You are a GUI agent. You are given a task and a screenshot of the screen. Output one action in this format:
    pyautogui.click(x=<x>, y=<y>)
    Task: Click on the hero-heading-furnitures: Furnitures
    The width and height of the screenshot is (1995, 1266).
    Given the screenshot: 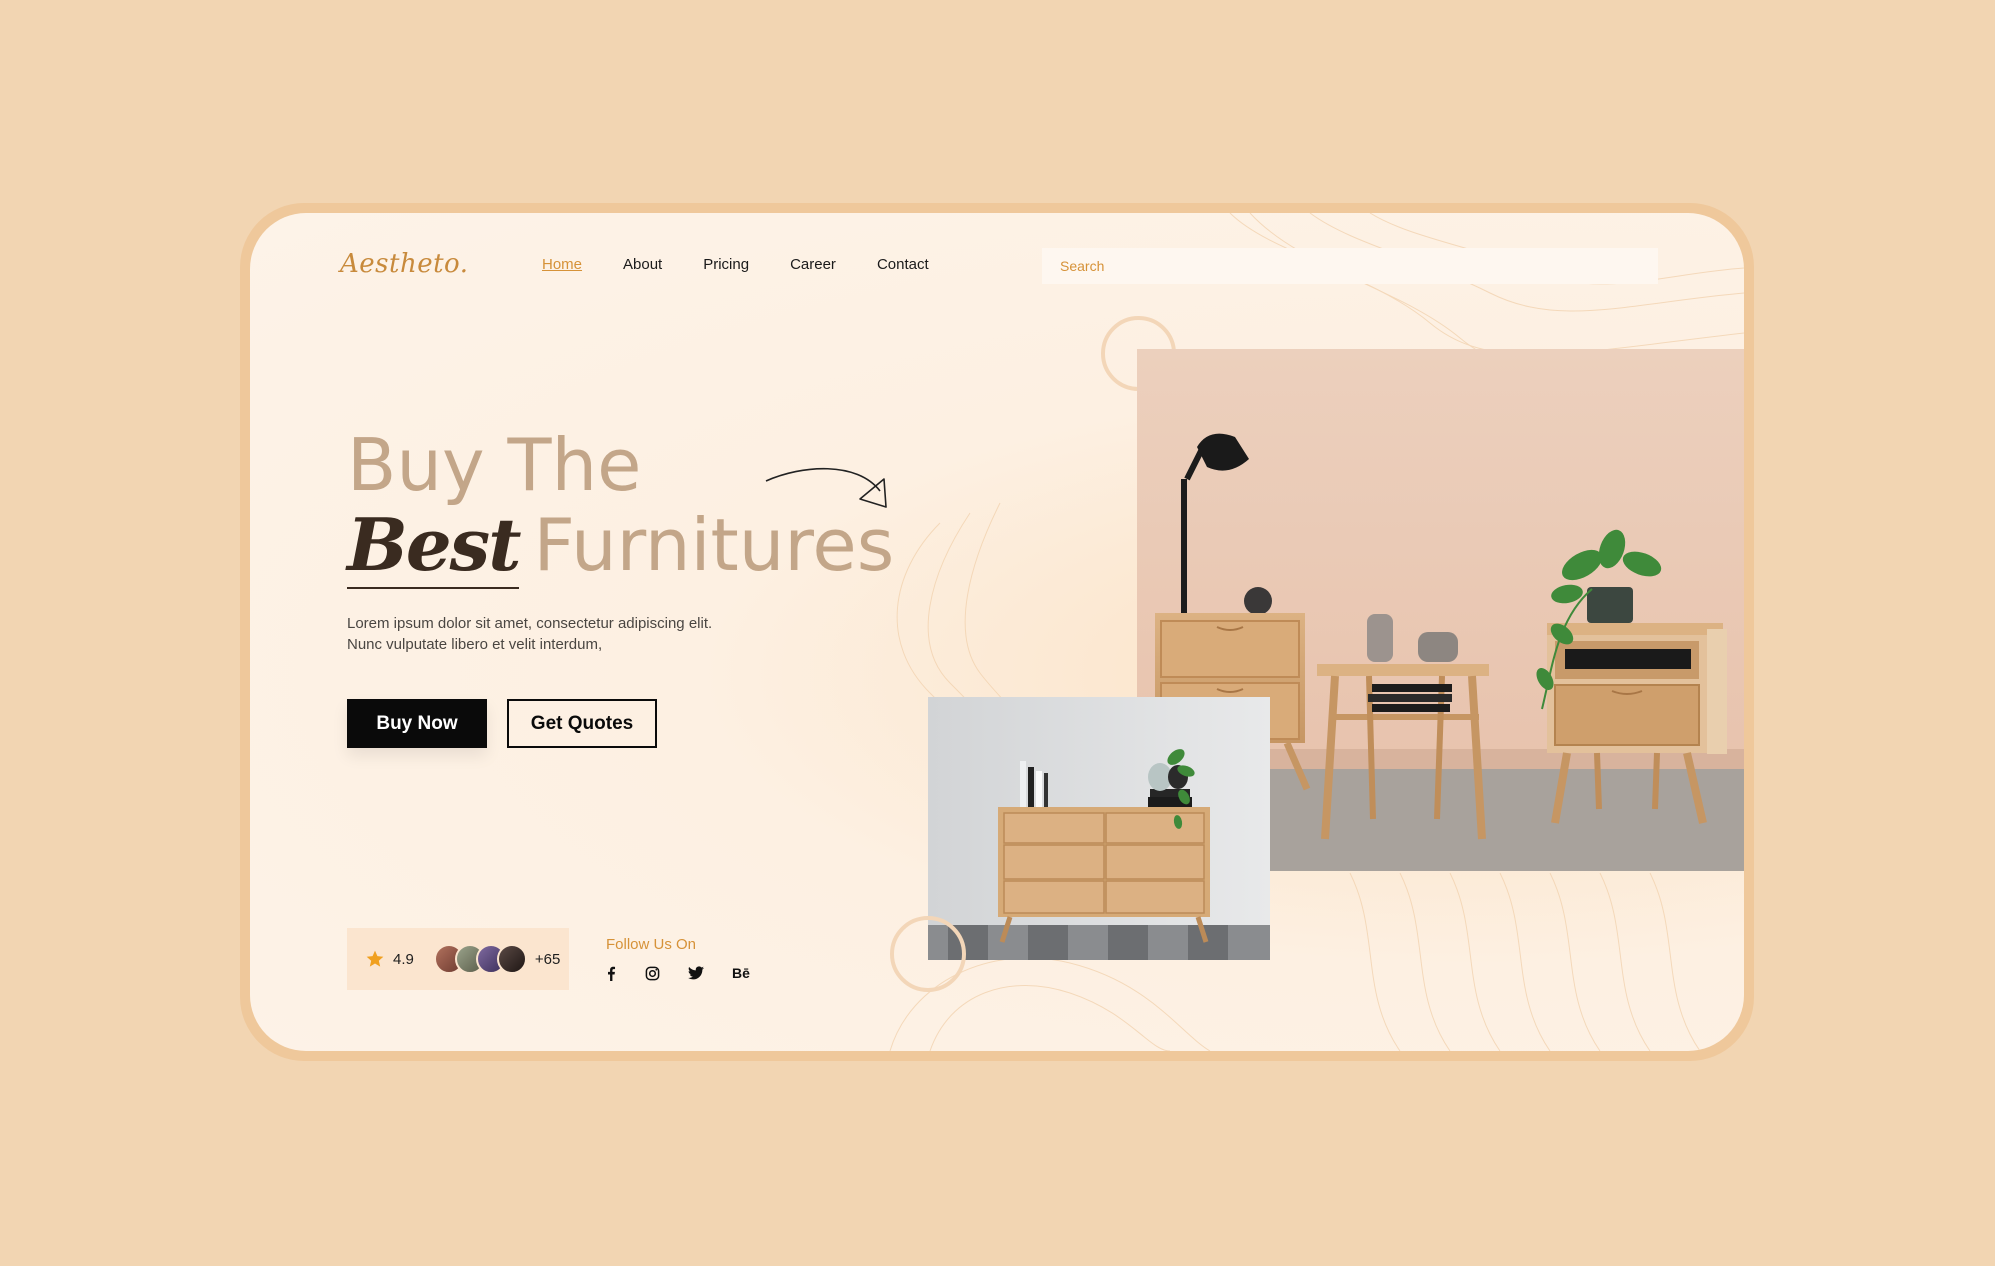 What is the action you would take?
    pyautogui.click(x=714, y=545)
    